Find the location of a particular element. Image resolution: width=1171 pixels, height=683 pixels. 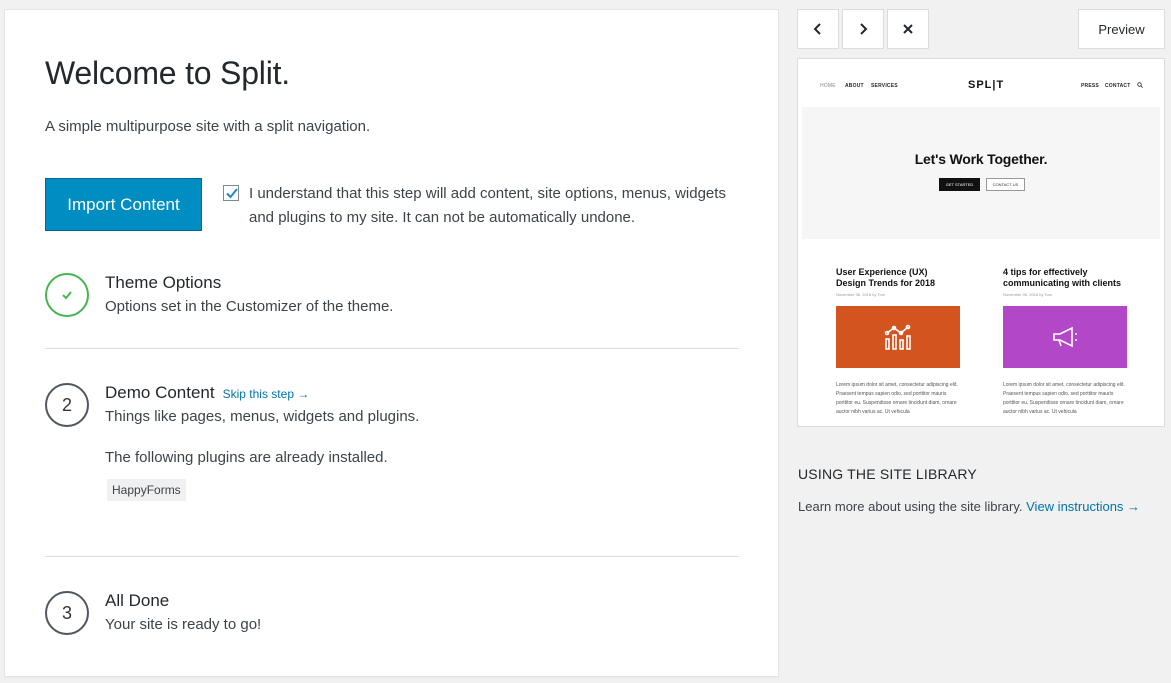

thumb-primary-button: GET STARTED is located at coordinates (959, 184).